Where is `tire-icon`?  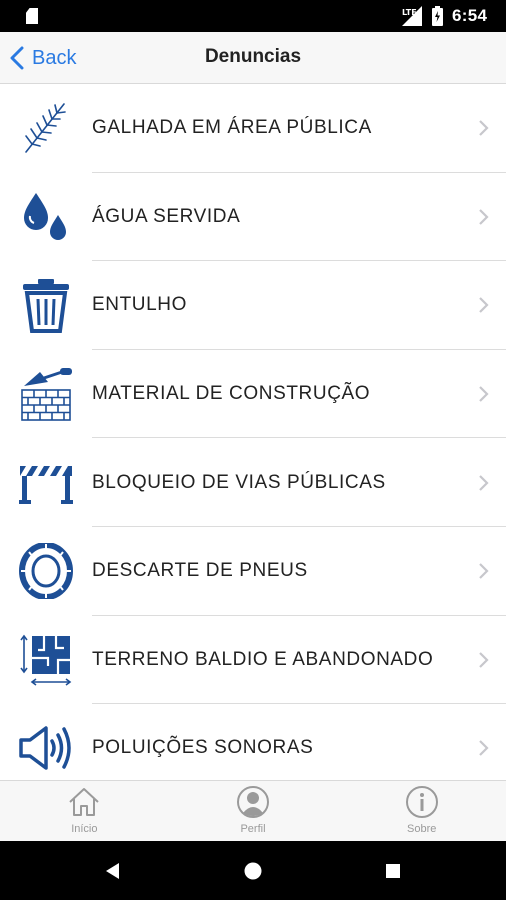
tire-icon is located at coordinates (46, 570).